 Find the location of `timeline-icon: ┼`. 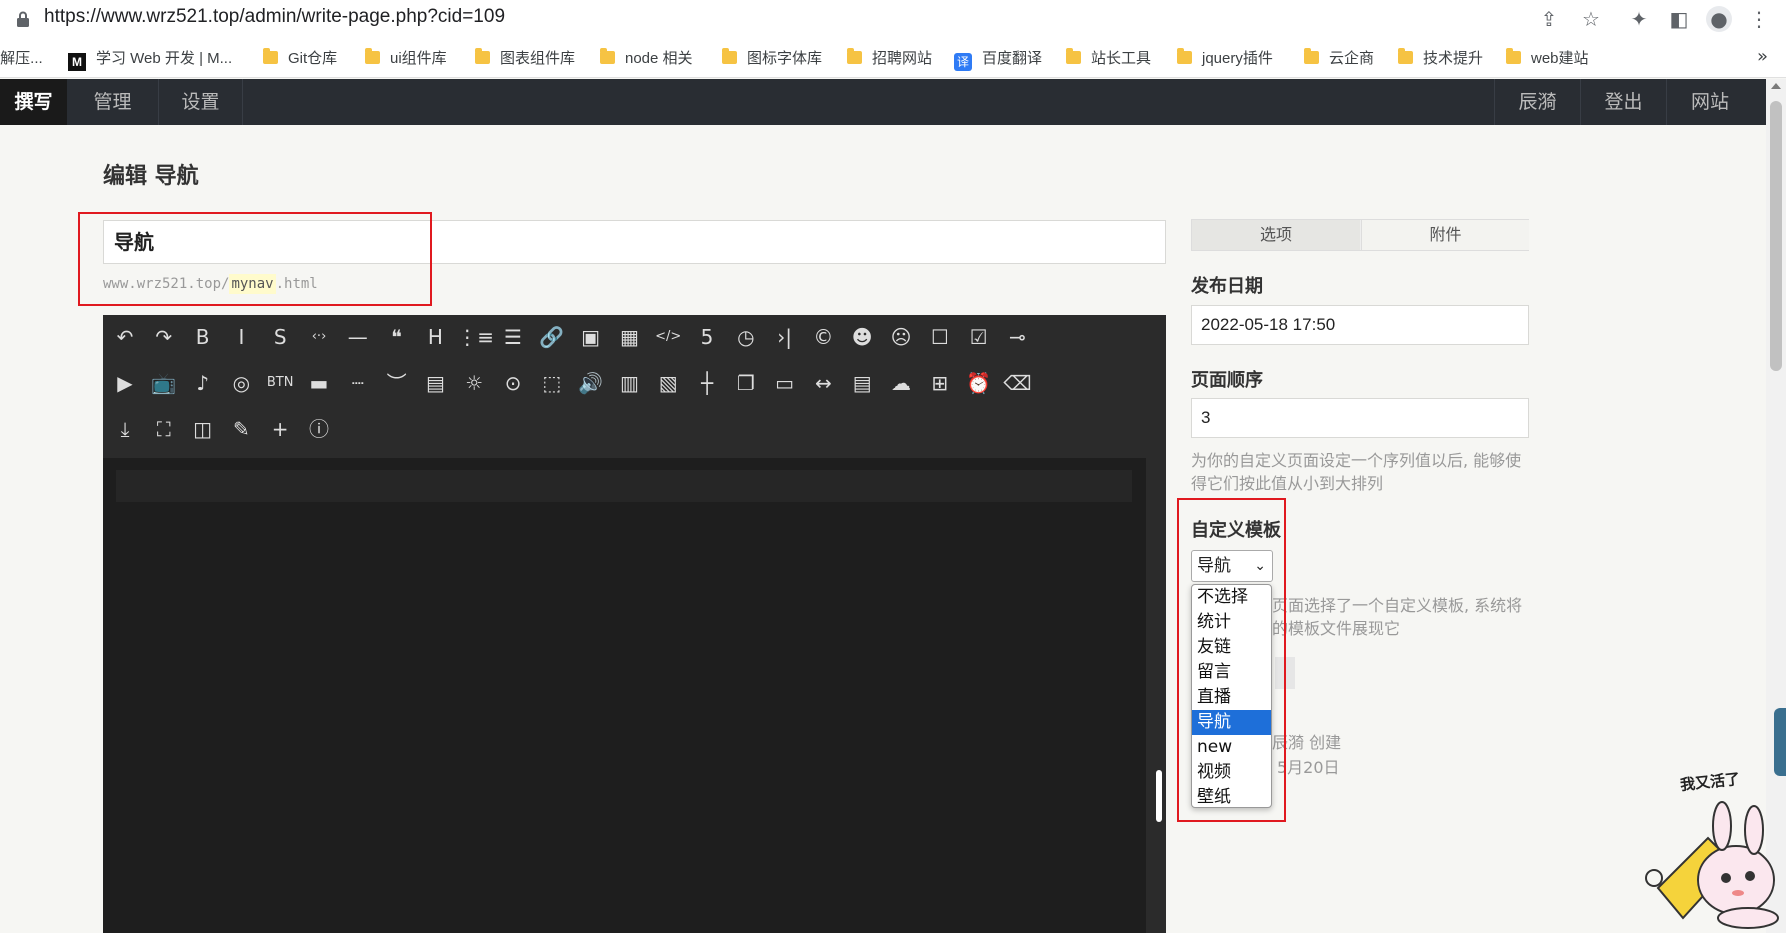

timeline-icon: ┼ is located at coordinates (707, 383).